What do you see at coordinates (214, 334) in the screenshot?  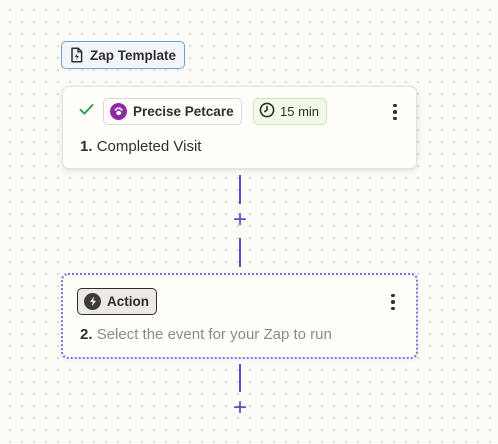 I see `action-event-prompt: Select the event for your Zap to run` at bounding box center [214, 334].